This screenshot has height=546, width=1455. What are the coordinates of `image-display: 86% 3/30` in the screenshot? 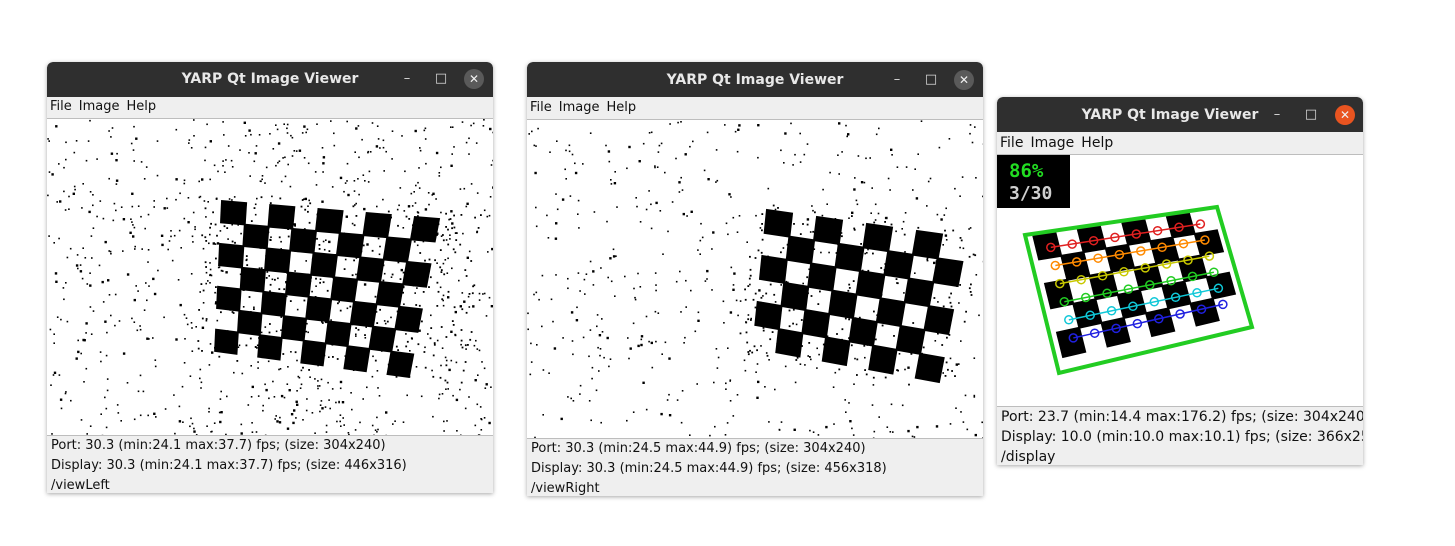 It's located at (1180, 280).